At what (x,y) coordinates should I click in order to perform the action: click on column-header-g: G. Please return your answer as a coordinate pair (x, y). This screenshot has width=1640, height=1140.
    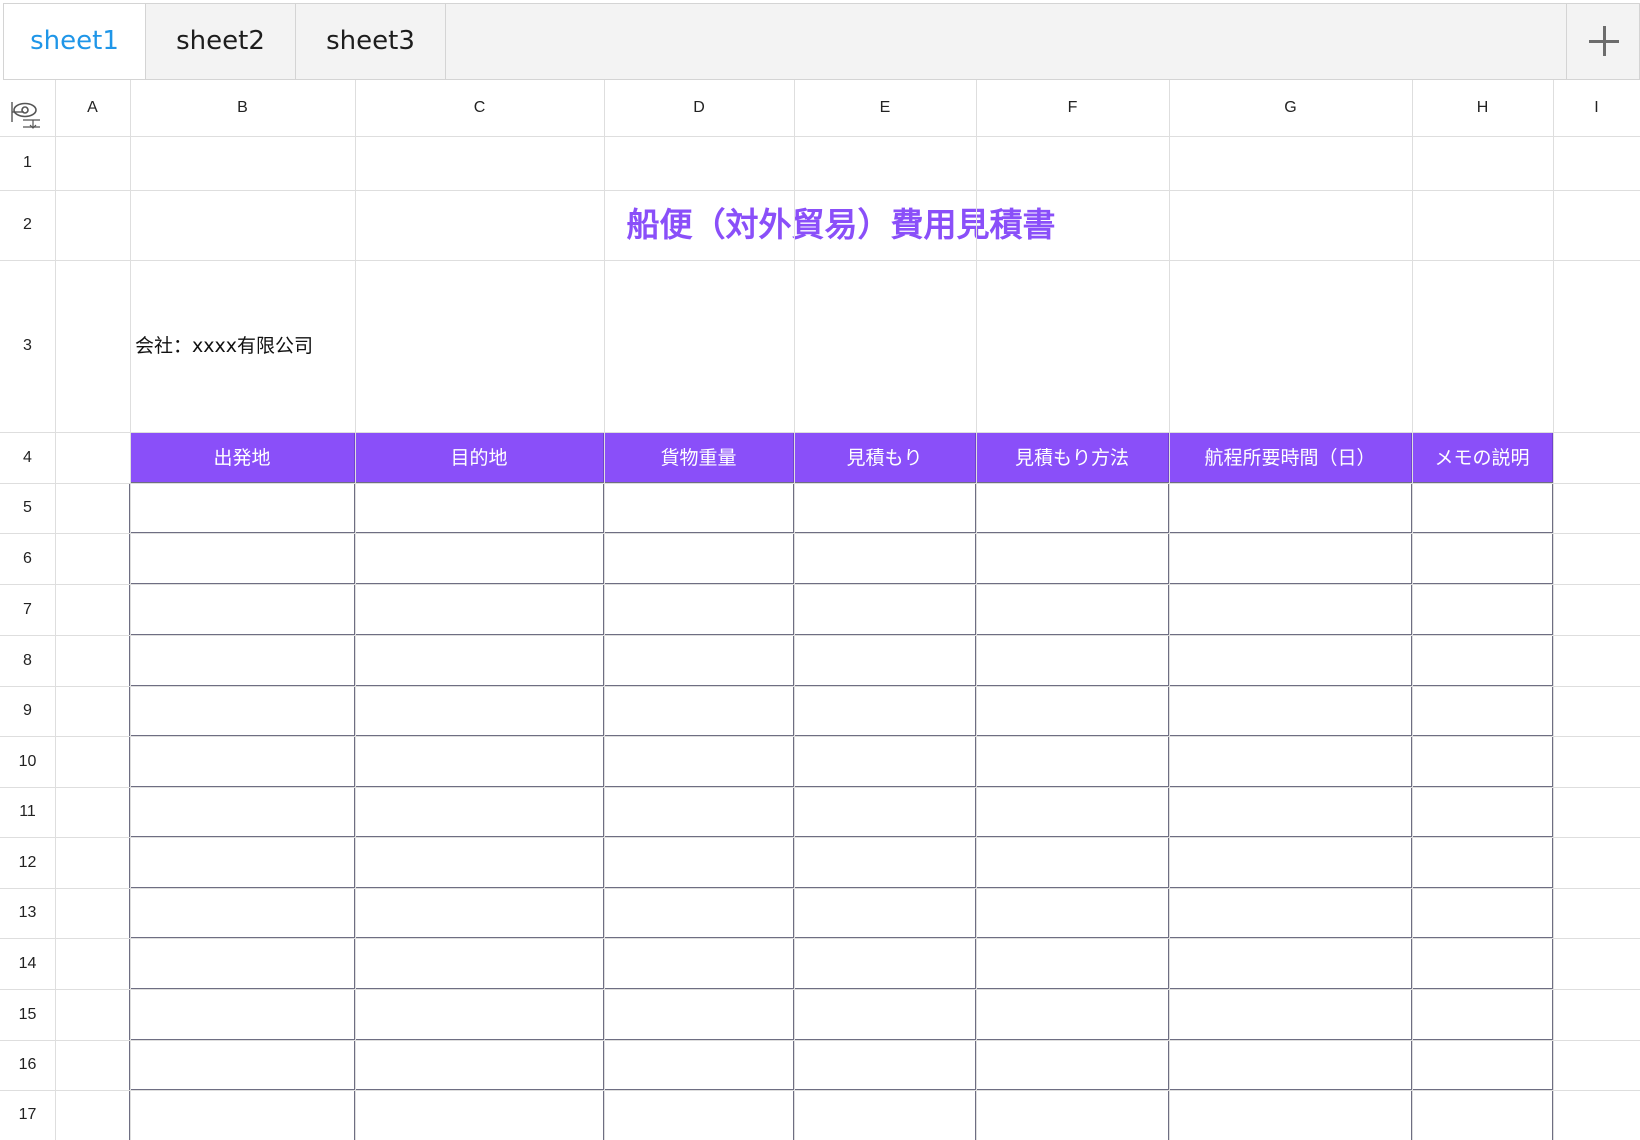
    Looking at the image, I should click on (1290, 108).